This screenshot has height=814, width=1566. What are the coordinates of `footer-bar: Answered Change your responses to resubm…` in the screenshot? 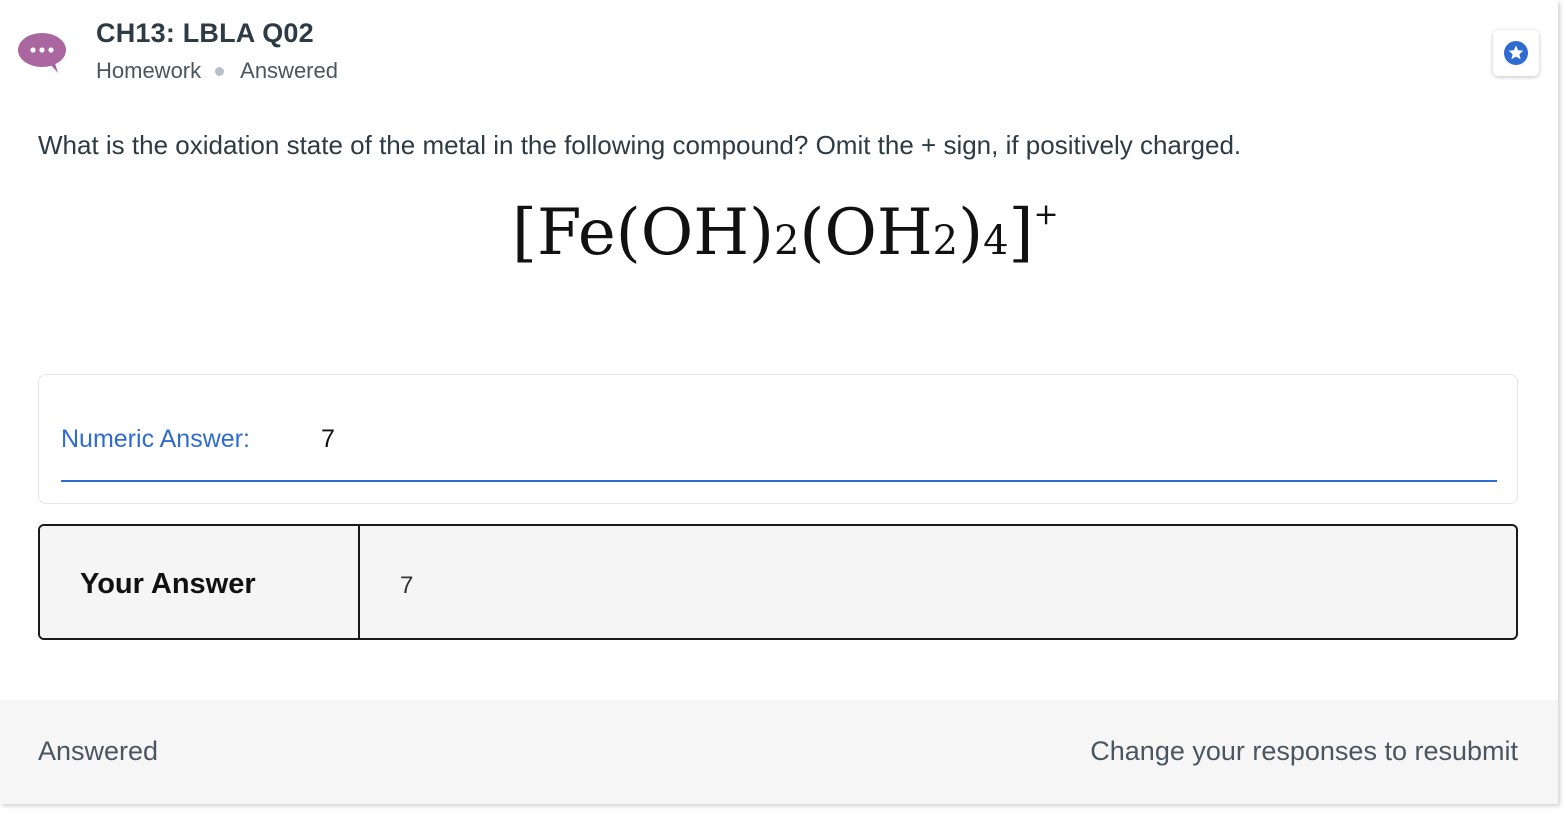 It's located at (779, 752).